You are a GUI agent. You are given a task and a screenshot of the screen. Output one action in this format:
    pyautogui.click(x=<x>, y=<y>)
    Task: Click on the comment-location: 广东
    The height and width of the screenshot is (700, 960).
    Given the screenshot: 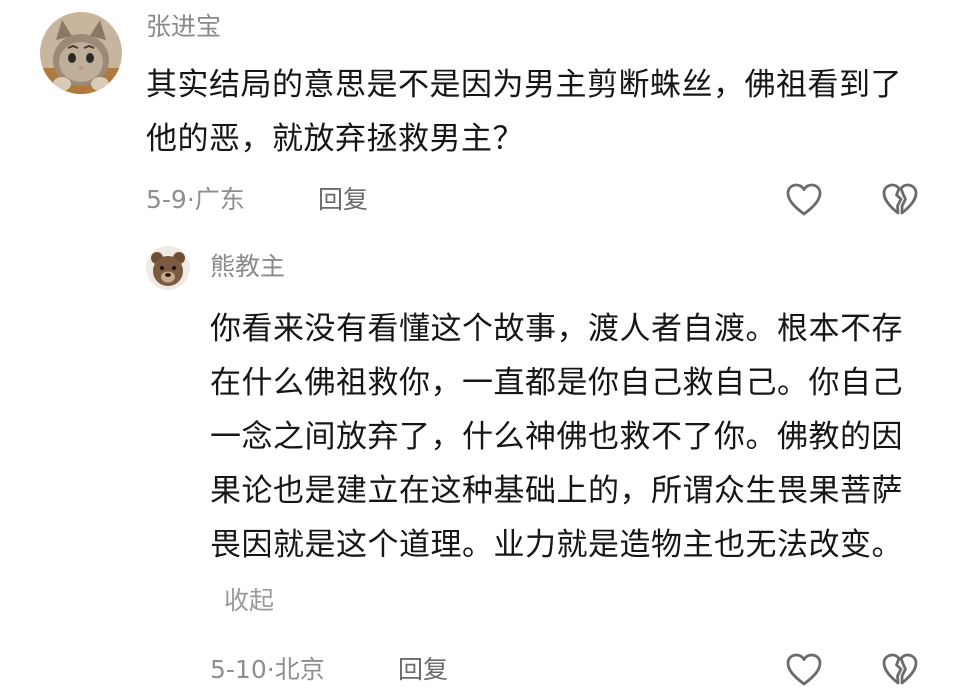 What is the action you would take?
    pyautogui.click(x=219, y=199)
    